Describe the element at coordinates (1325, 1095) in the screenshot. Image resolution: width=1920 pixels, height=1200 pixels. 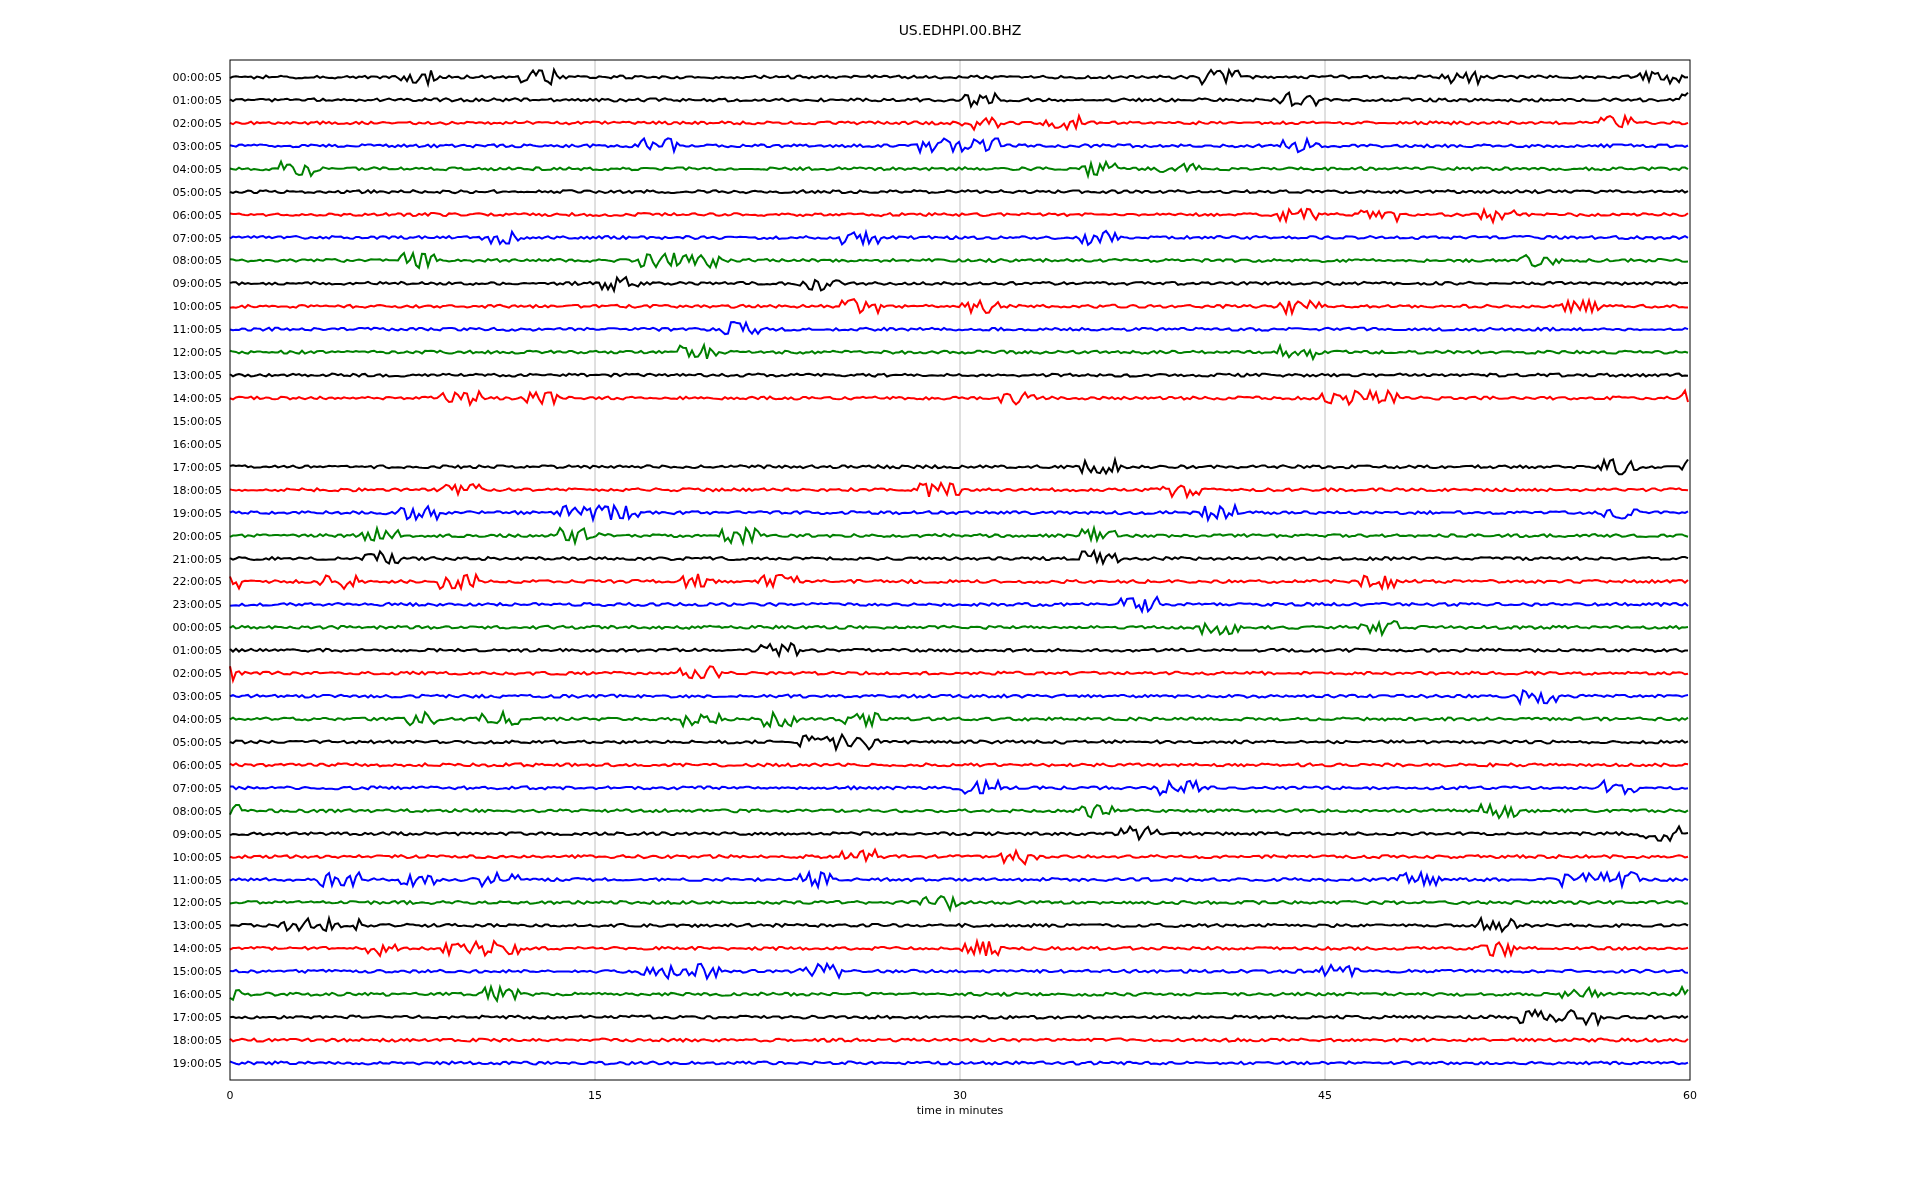
I see `tick-label: 45` at that location.